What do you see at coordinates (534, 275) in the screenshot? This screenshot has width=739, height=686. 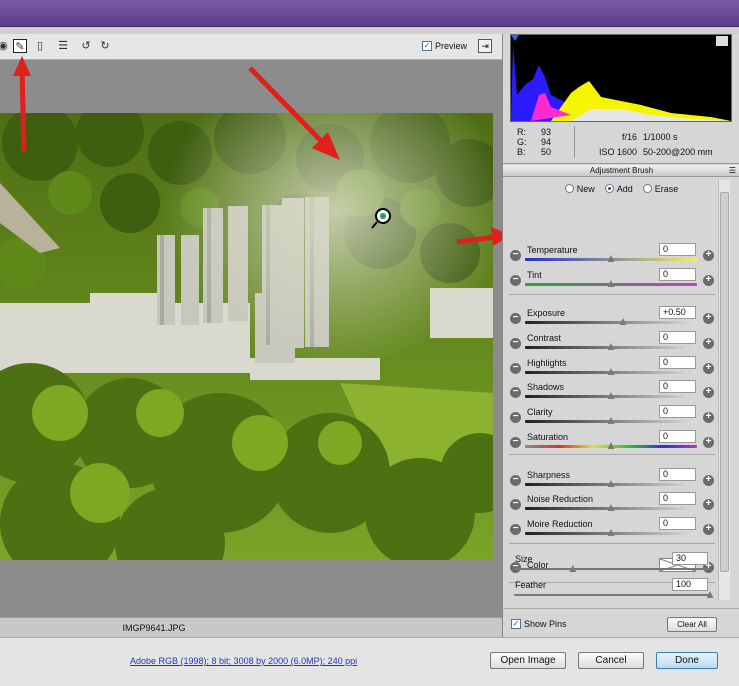 I see `tint-label: Tint` at bounding box center [534, 275].